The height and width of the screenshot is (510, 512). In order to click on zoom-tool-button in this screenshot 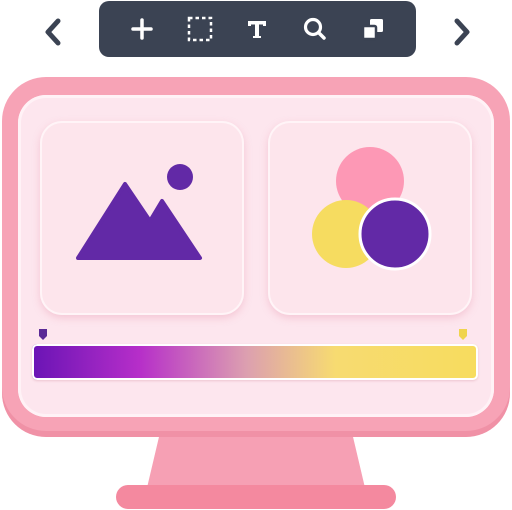, I will do `click(315, 29)`.